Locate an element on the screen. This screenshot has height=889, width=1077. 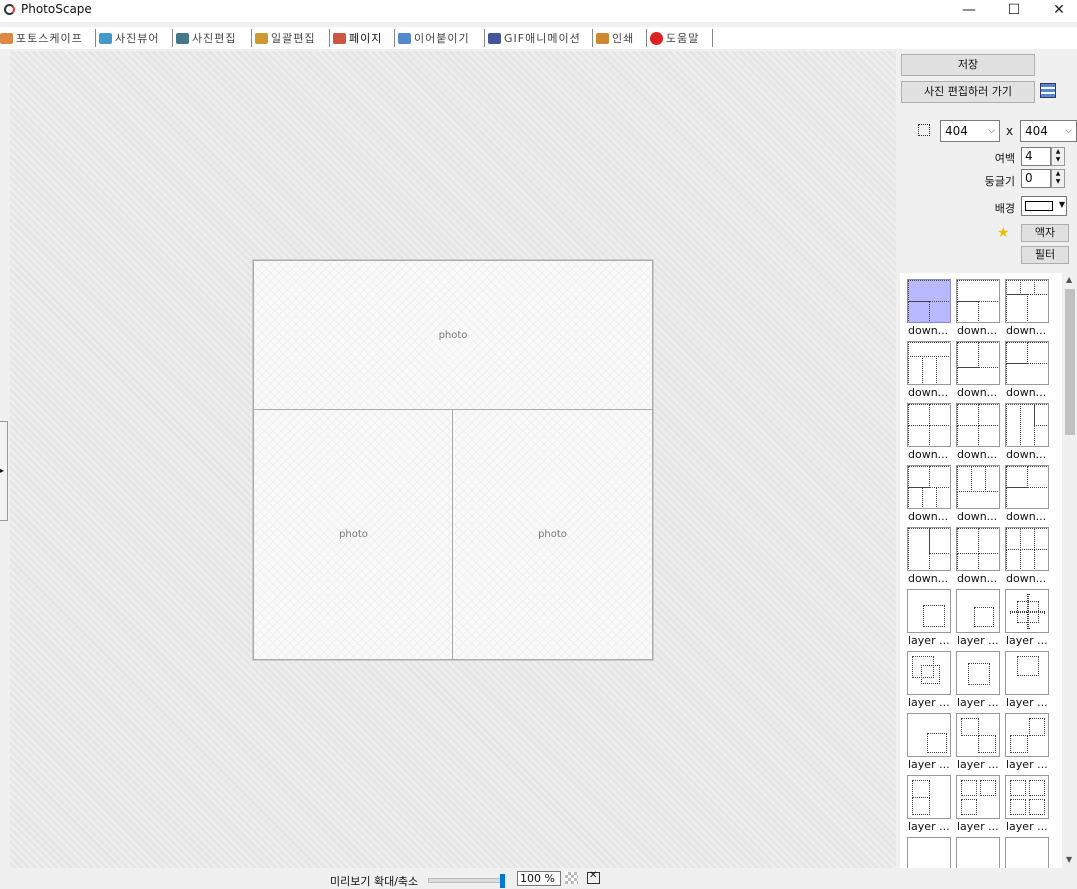
photo-cell-bottom-right: photo is located at coordinates (552, 534).